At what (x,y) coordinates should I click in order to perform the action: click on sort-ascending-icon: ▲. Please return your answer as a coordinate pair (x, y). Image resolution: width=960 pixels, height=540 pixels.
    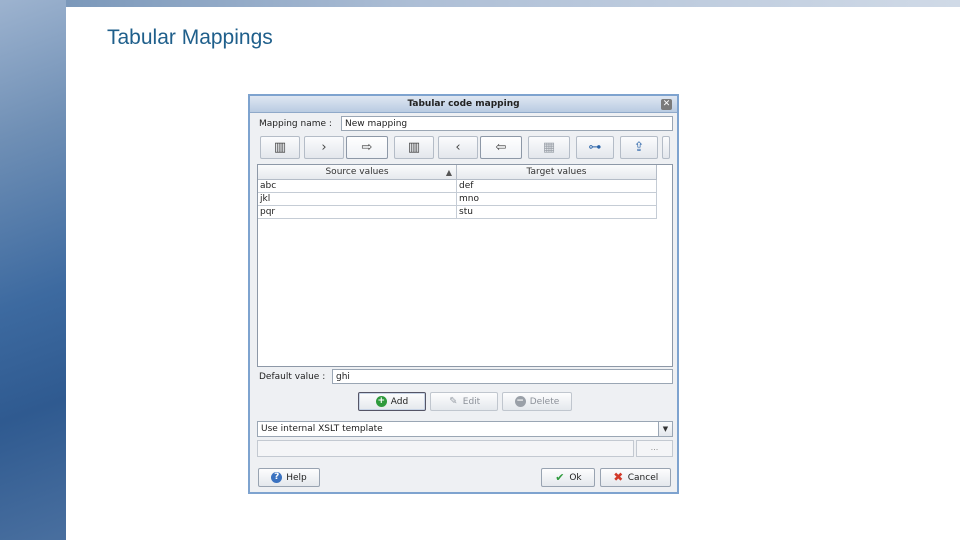
    Looking at the image, I should click on (448, 172).